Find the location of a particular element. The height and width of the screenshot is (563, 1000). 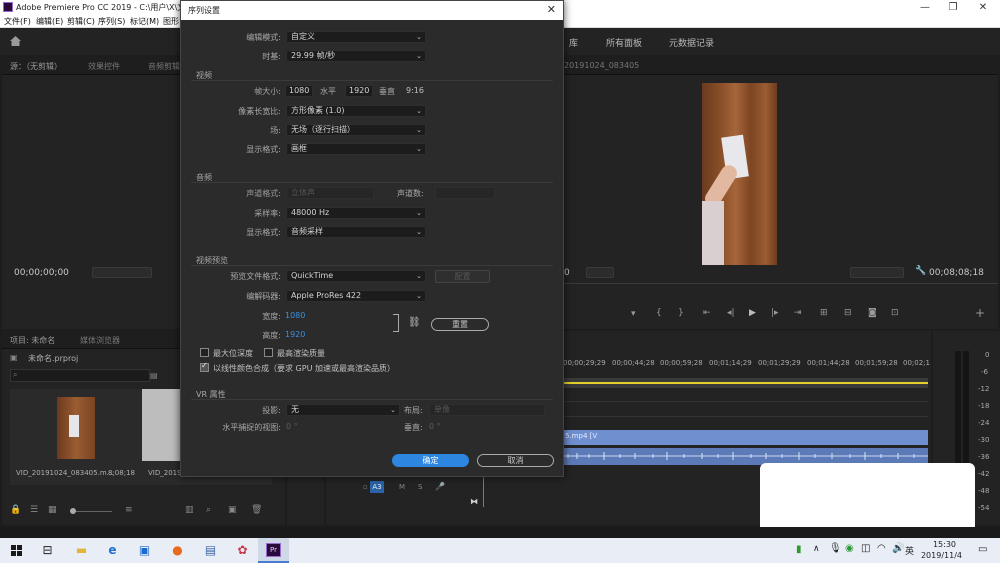

height-value: 1920 is located at coordinates (295, 334).